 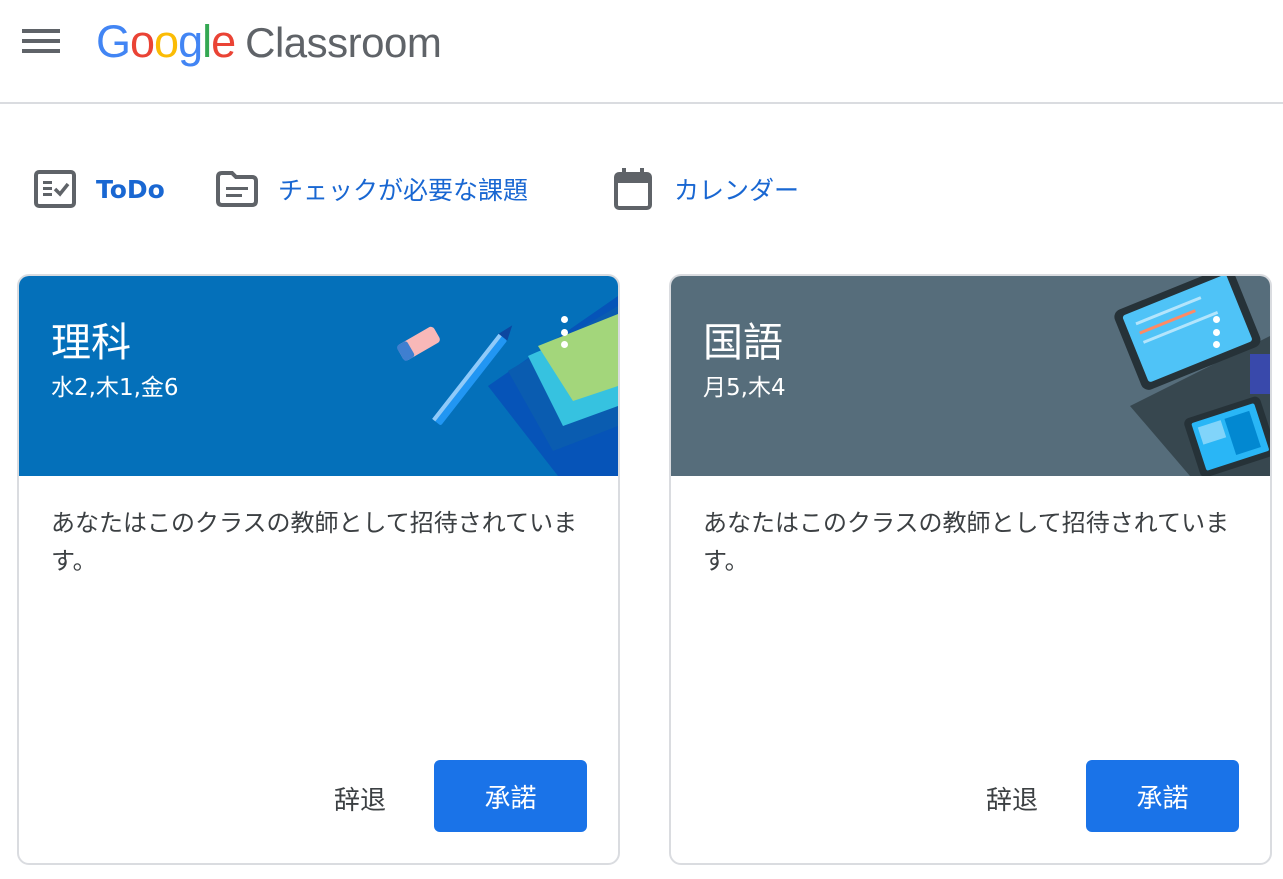 I want to click on class-title: 国語, so click(x=743, y=343).